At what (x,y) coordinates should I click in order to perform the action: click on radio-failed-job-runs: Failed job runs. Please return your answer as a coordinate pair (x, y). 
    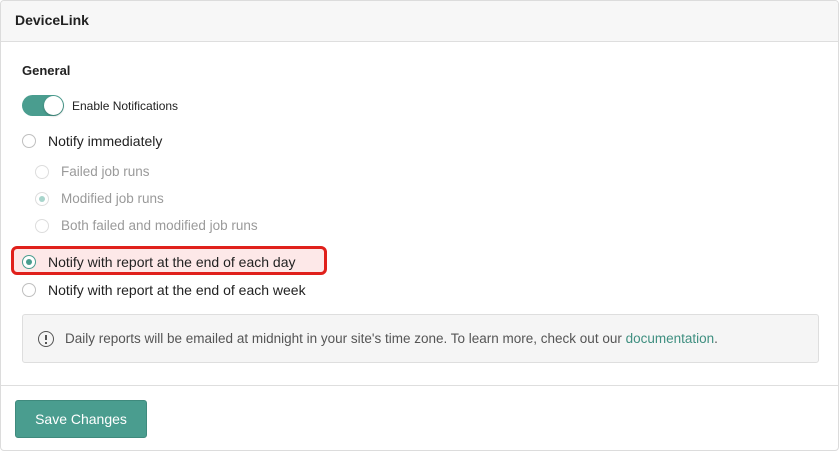
    Looking at the image, I should click on (92, 171).